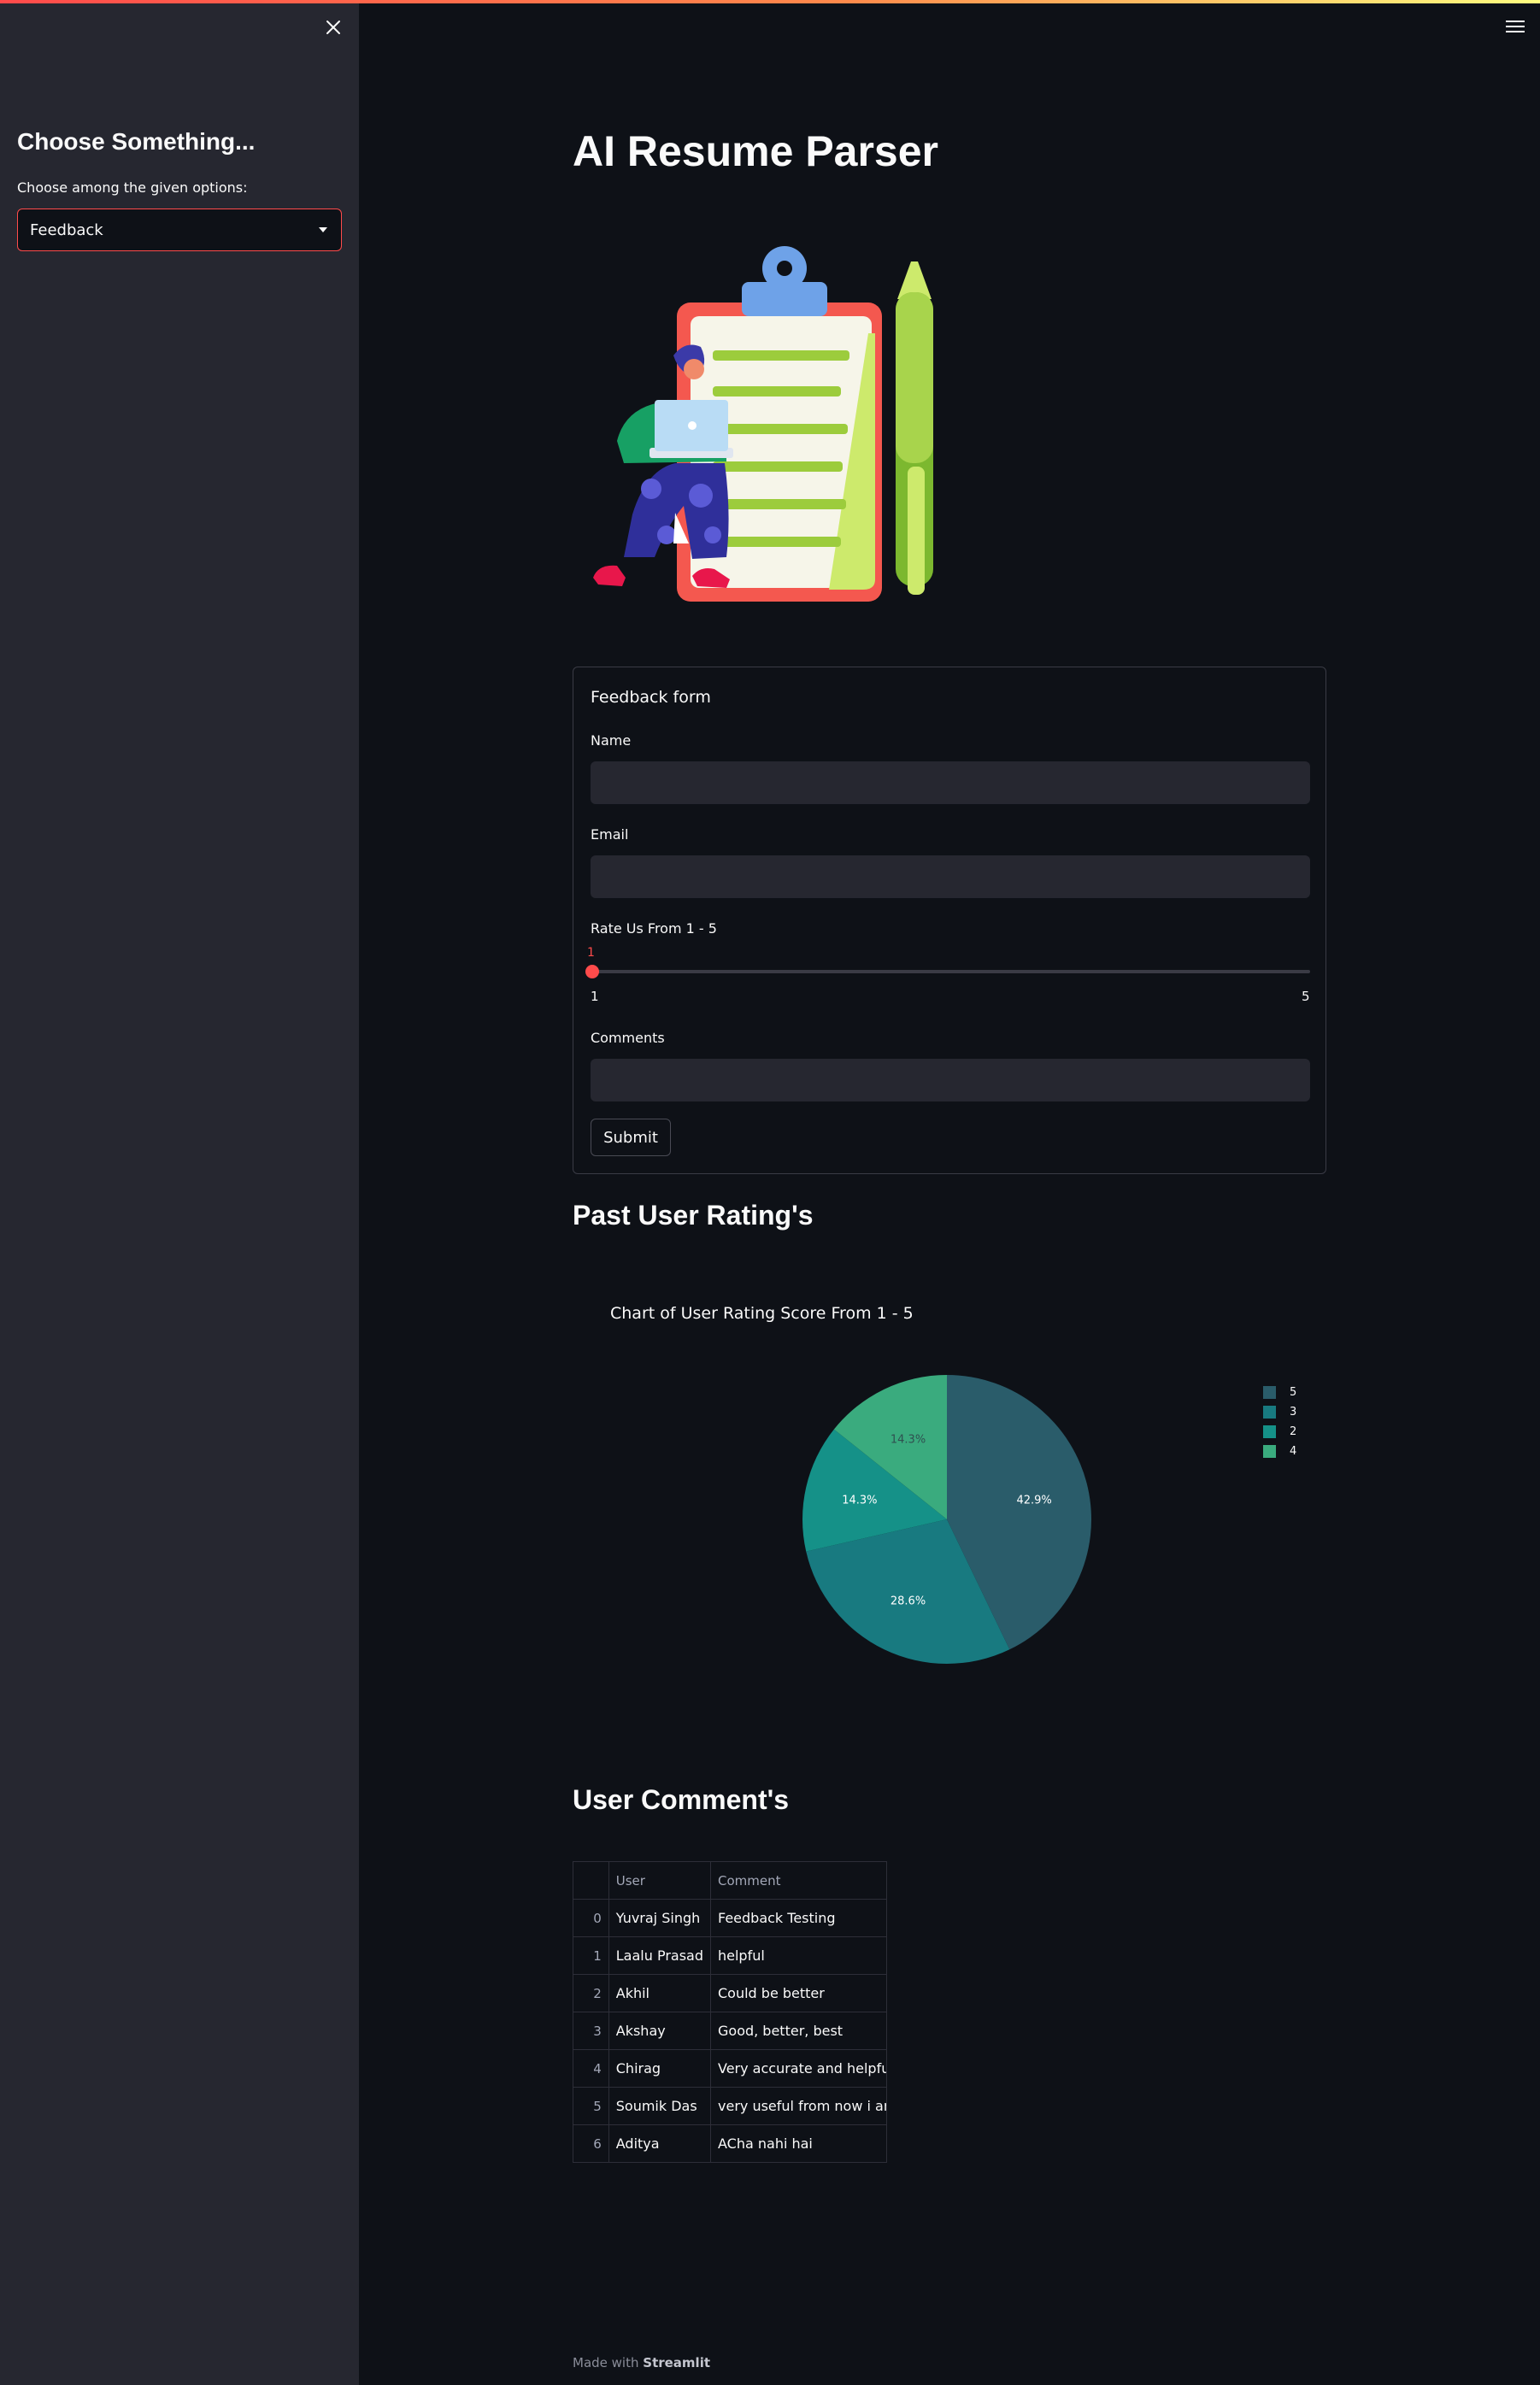  Describe the element at coordinates (660, 1993) in the screenshot. I see `row-user: Akhil` at that location.